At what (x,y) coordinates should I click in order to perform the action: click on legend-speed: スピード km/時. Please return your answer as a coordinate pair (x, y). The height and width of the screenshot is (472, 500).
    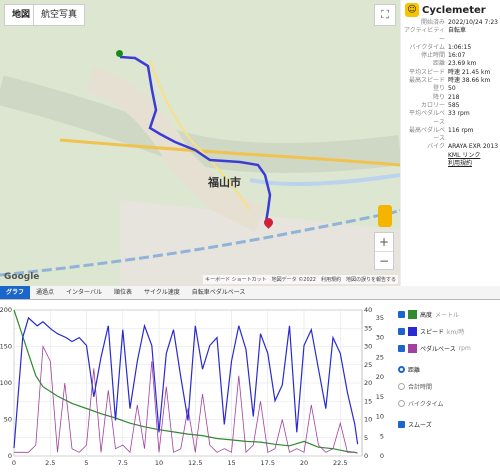
    Looking at the image, I should click on (448, 331).